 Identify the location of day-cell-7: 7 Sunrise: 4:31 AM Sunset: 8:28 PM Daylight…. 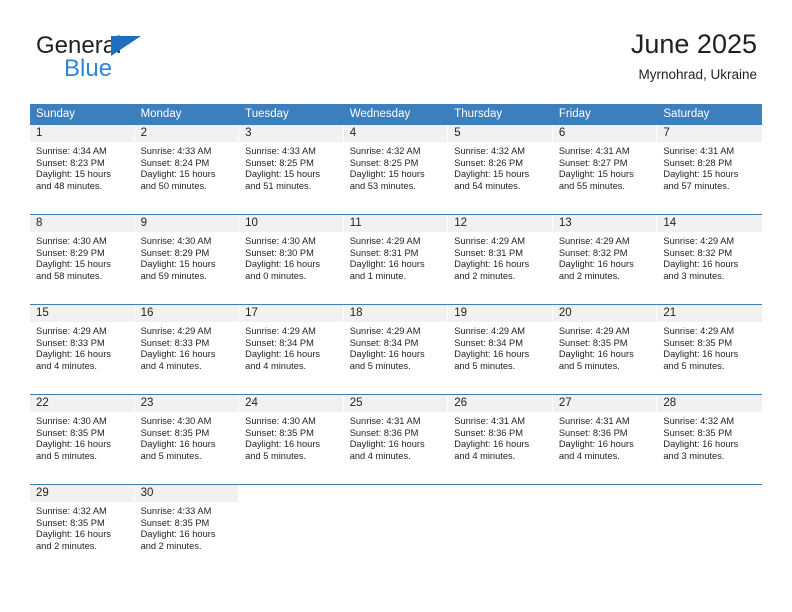
(709, 169).